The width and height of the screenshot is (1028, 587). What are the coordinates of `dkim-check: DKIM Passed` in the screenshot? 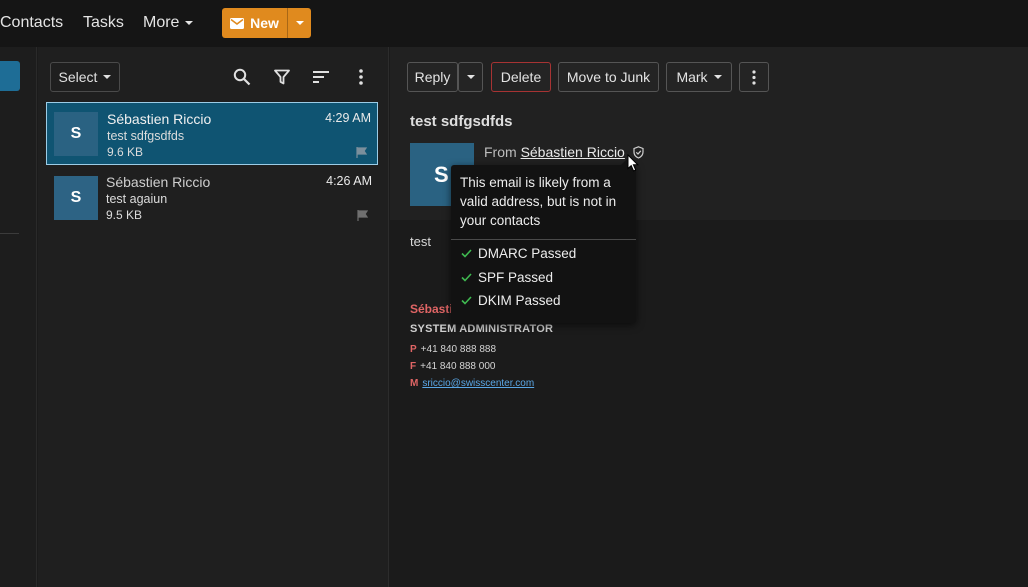 It's located at (511, 300).